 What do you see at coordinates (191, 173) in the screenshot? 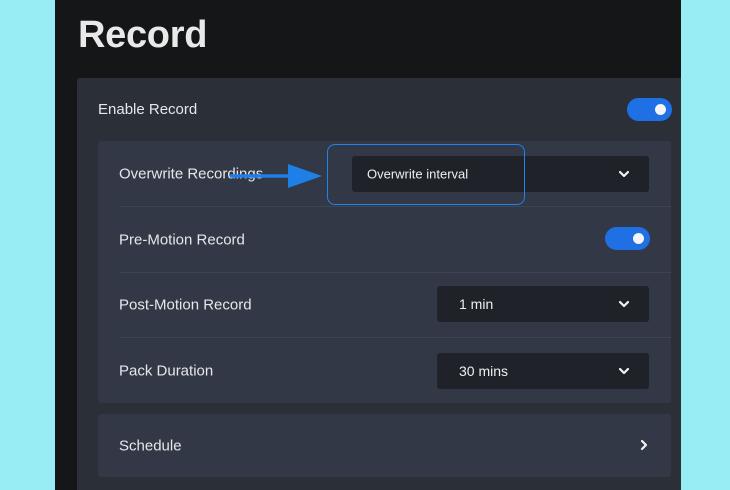
I see `overwrite-recordings-label: Overwrite Recordings` at bounding box center [191, 173].